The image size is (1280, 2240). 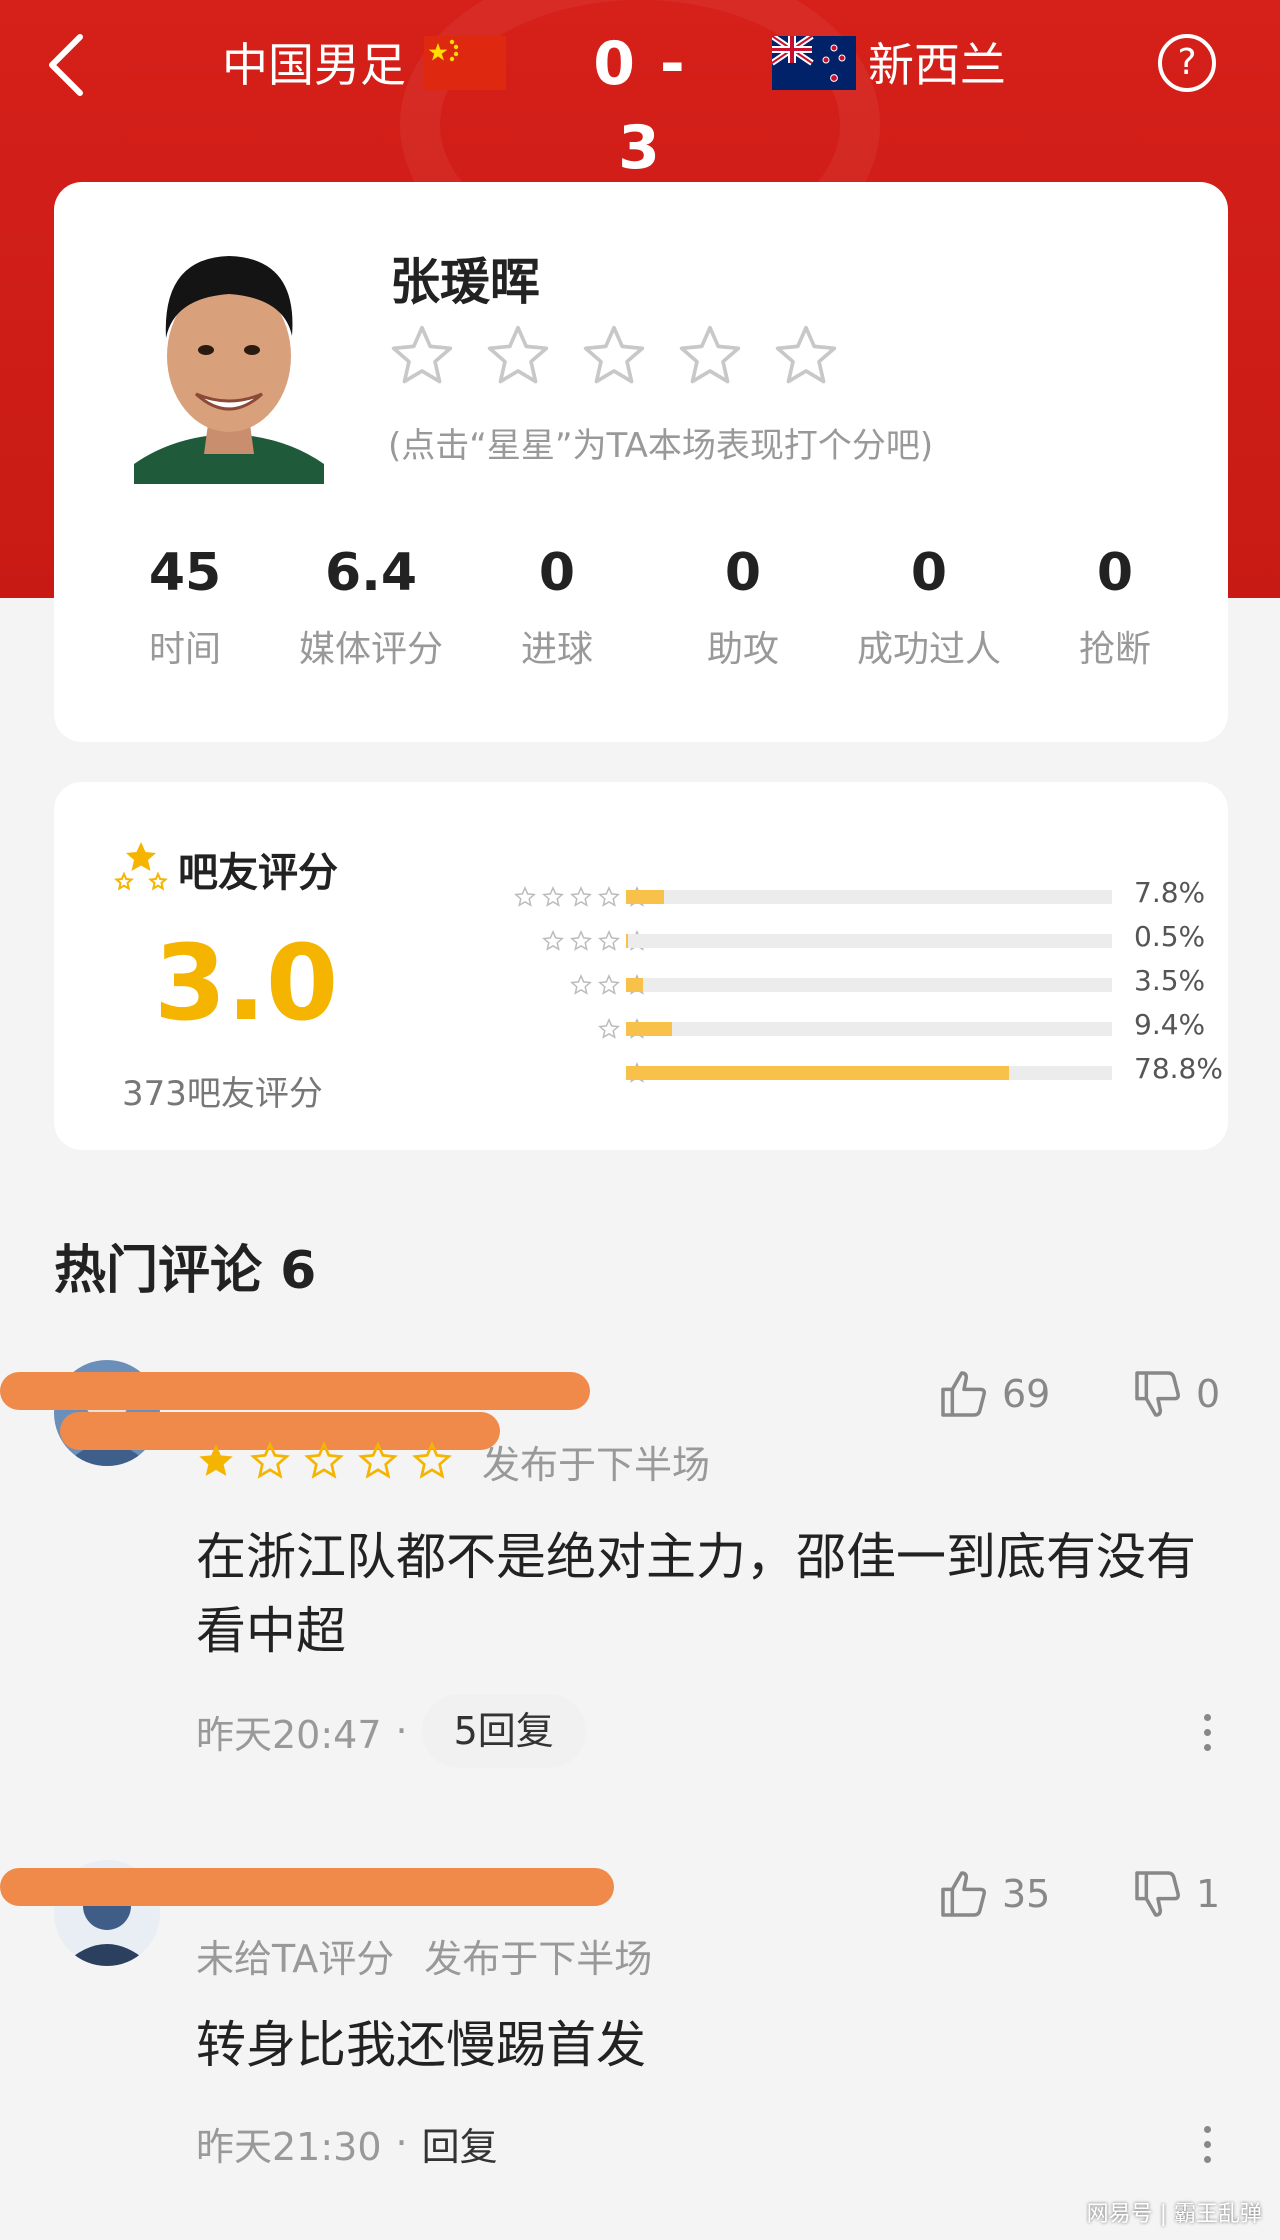 I want to click on distribution-row: 7.8%, so click(x=819, y=894).